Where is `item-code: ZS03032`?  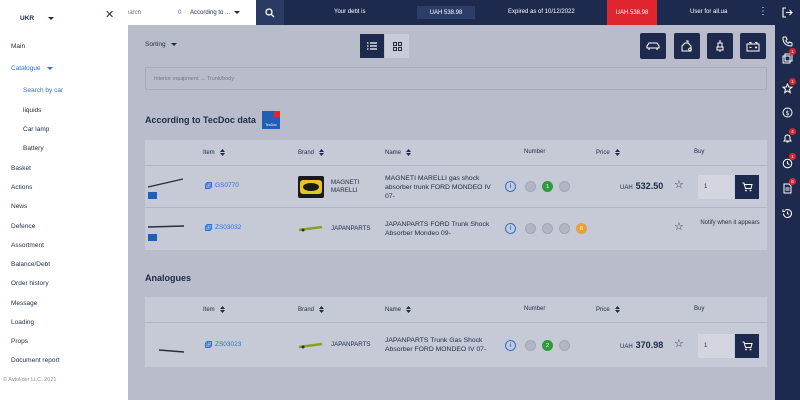 item-code: ZS03032 is located at coordinates (228, 227).